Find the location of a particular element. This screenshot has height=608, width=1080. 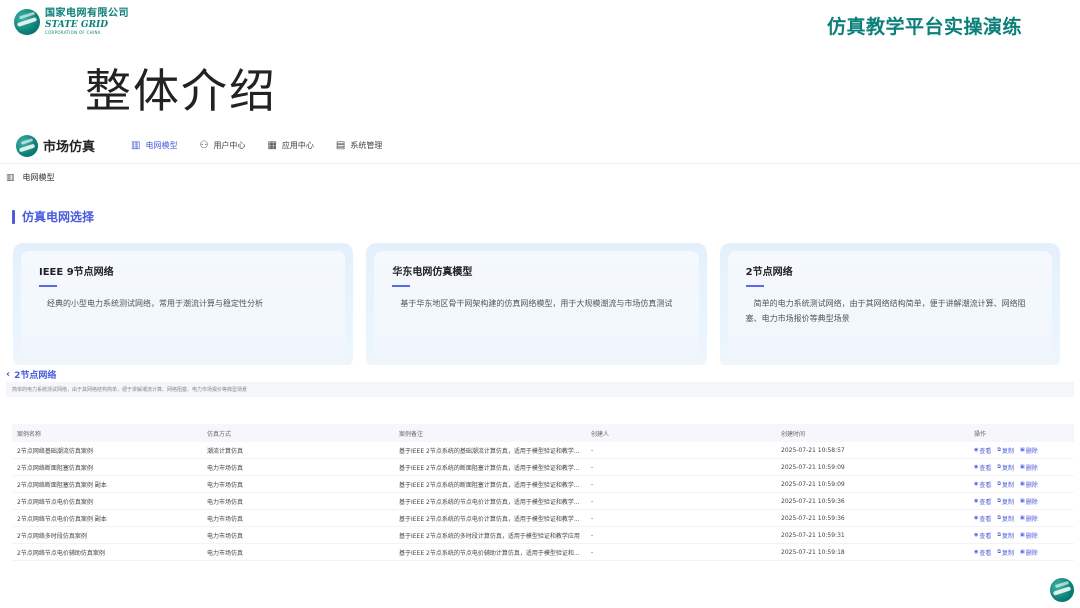

grid-card: IEEE 9节点网络 经典的小型电力系统测试网络，常用于潮流计算与稳定性分析 is located at coordinates (183, 305).